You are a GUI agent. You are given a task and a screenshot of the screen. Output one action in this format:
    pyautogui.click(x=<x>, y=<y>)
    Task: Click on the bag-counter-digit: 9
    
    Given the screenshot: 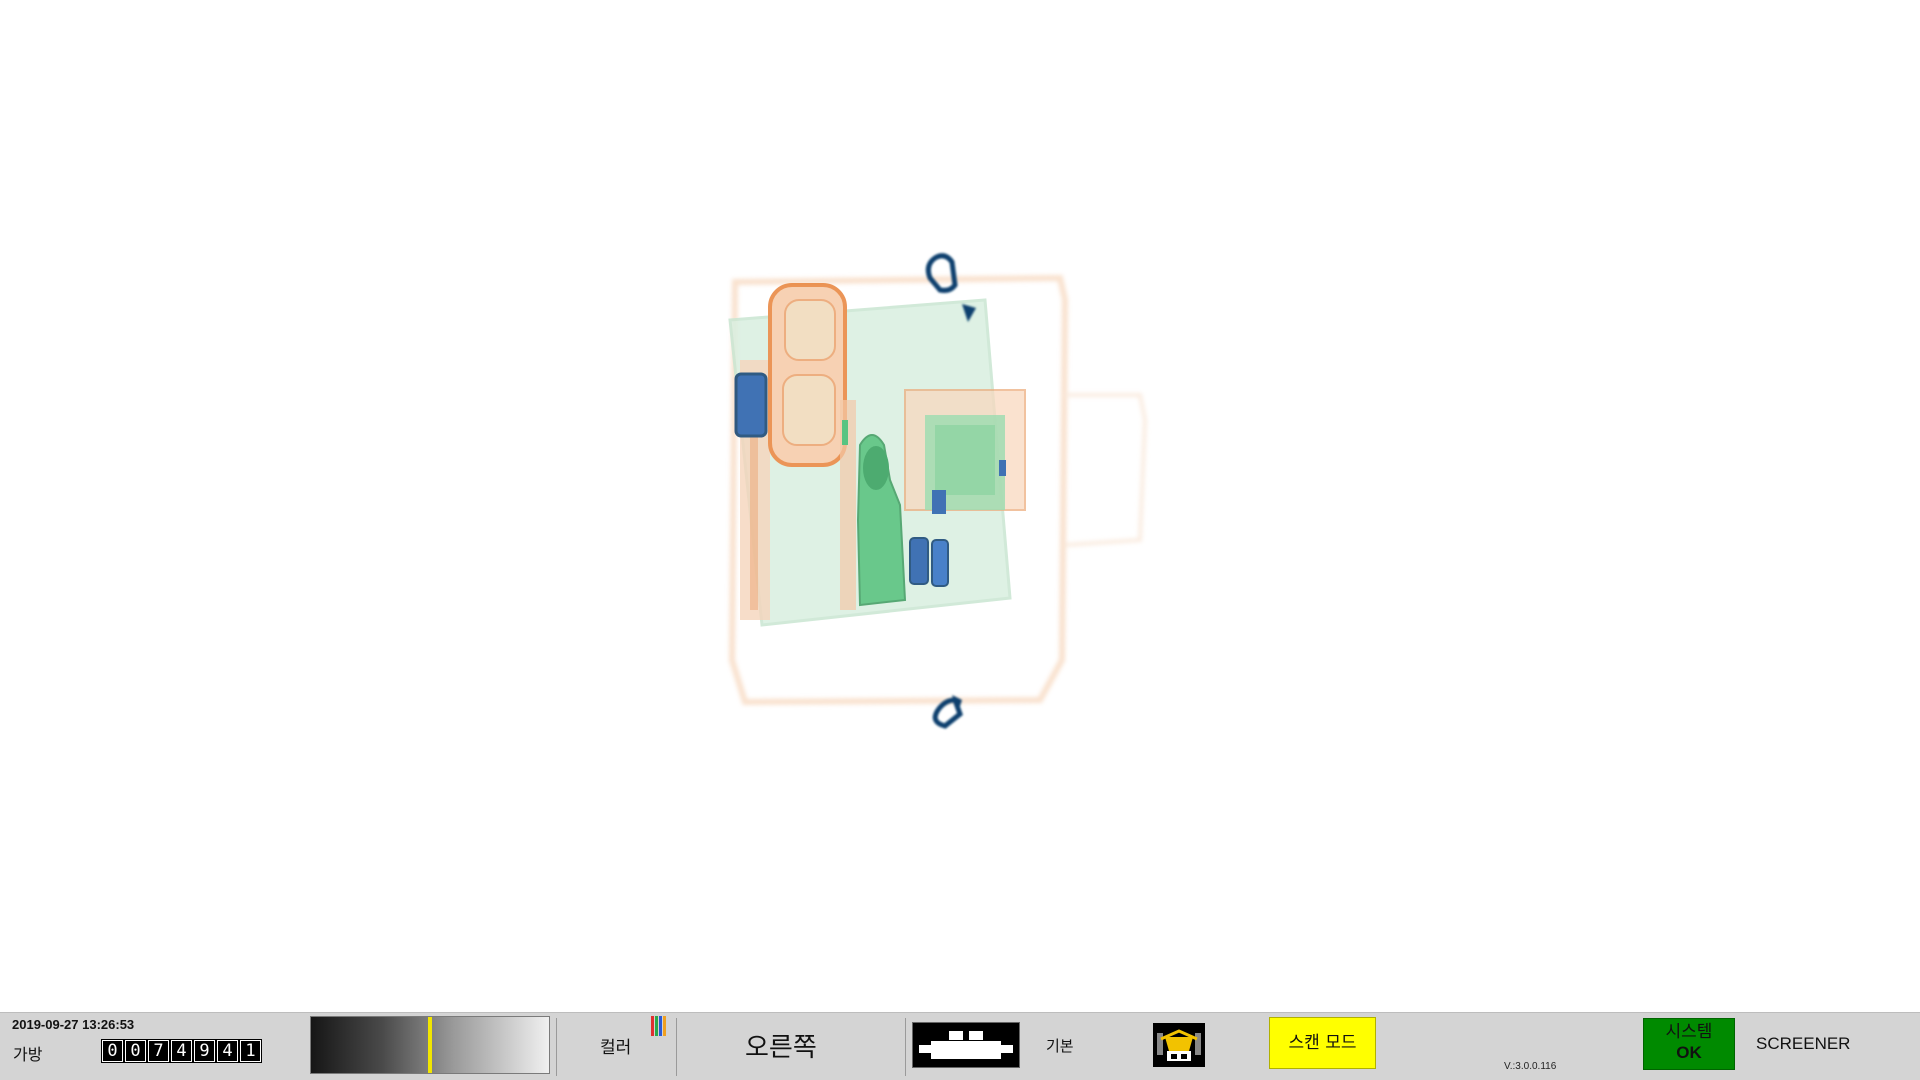 What is the action you would take?
    pyautogui.click(x=204, y=1051)
    